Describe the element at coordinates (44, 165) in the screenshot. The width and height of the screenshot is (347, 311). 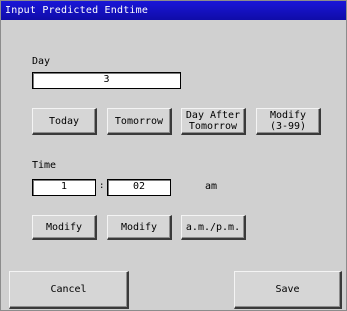
I see `time-label: Time` at that location.